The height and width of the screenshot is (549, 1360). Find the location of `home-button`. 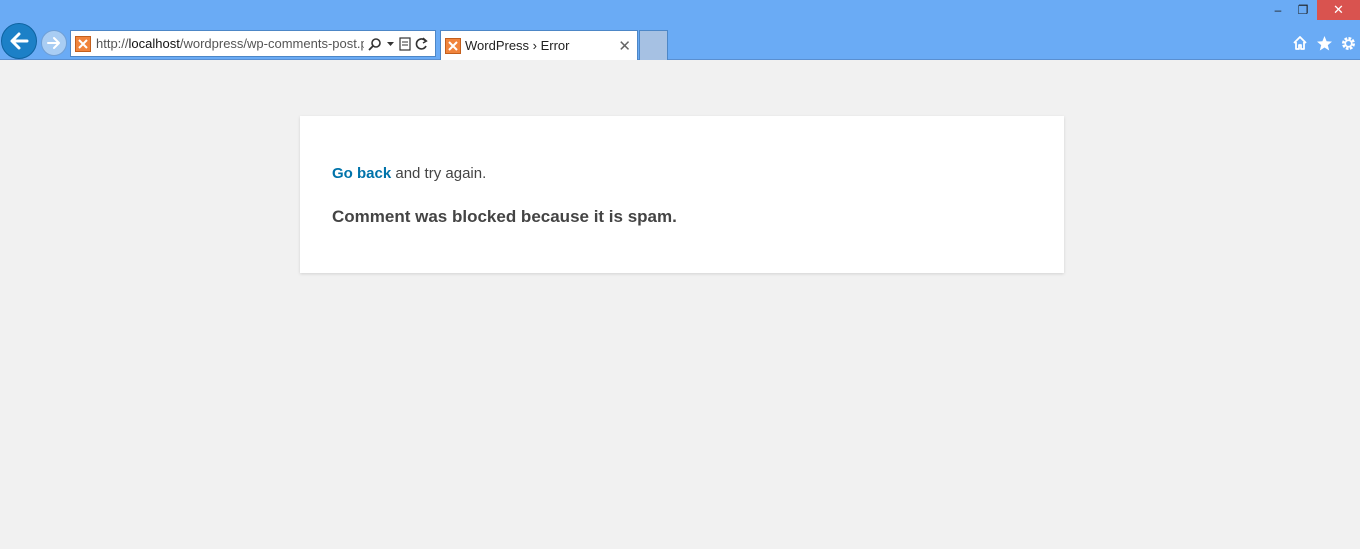

home-button is located at coordinates (1300, 43).